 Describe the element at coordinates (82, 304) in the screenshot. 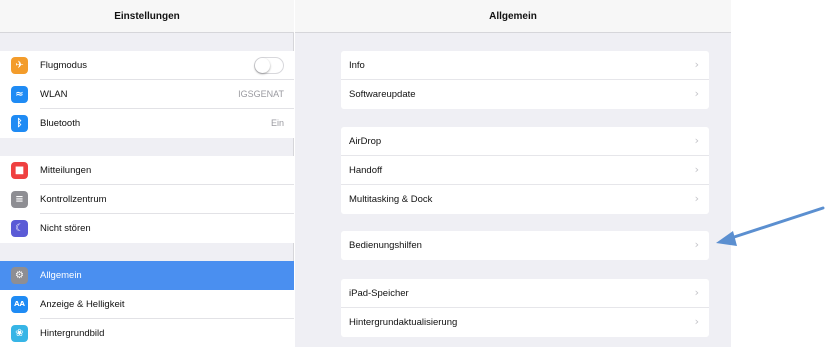

I see `sidebar-item-label: Anzeige & Helligkeit` at that location.